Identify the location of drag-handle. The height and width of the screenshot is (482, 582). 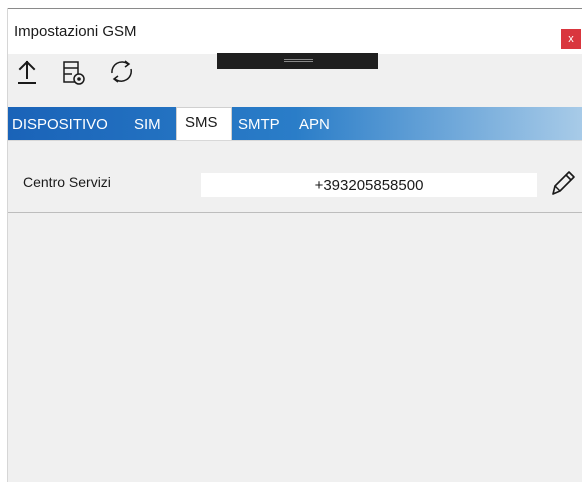
(297, 61).